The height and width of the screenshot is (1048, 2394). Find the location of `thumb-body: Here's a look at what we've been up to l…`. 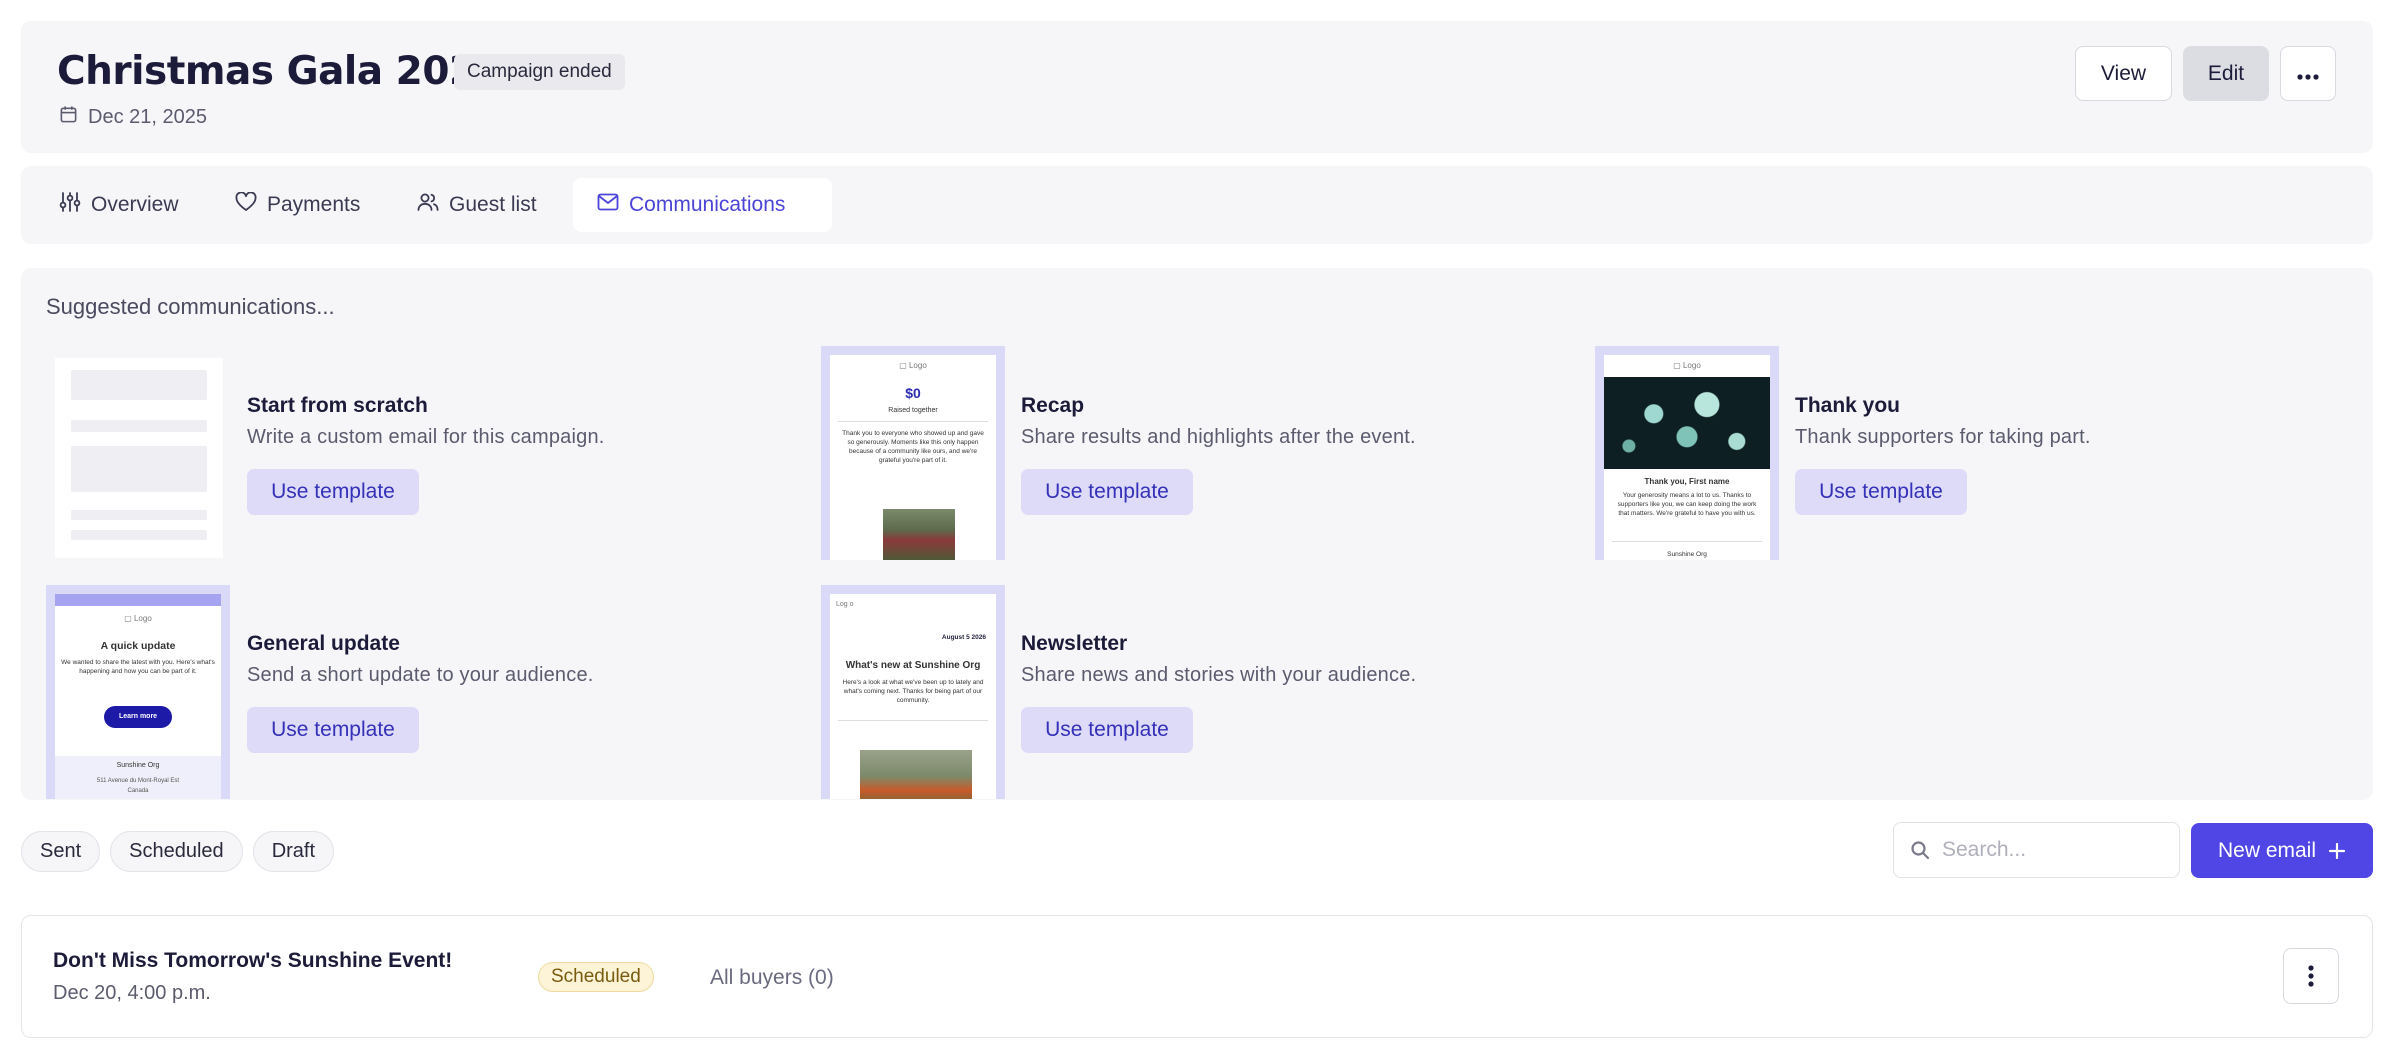

thumb-body: Here's a look at what we've been up to l… is located at coordinates (913, 691).